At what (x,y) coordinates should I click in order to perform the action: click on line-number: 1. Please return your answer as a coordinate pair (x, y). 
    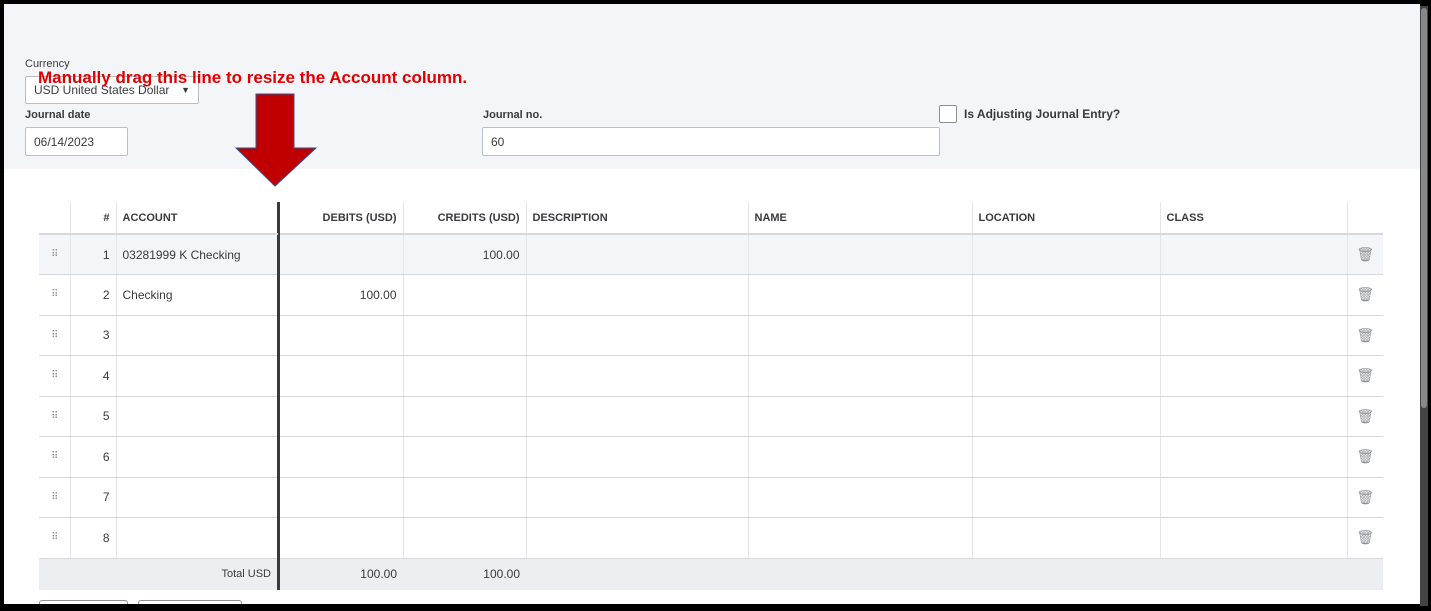
    Looking at the image, I should click on (92, 254).